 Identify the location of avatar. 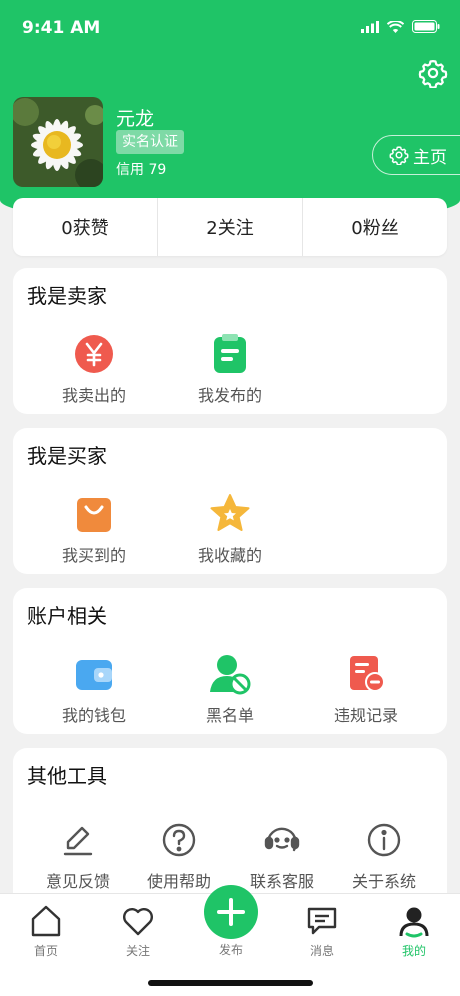
(58, 142).